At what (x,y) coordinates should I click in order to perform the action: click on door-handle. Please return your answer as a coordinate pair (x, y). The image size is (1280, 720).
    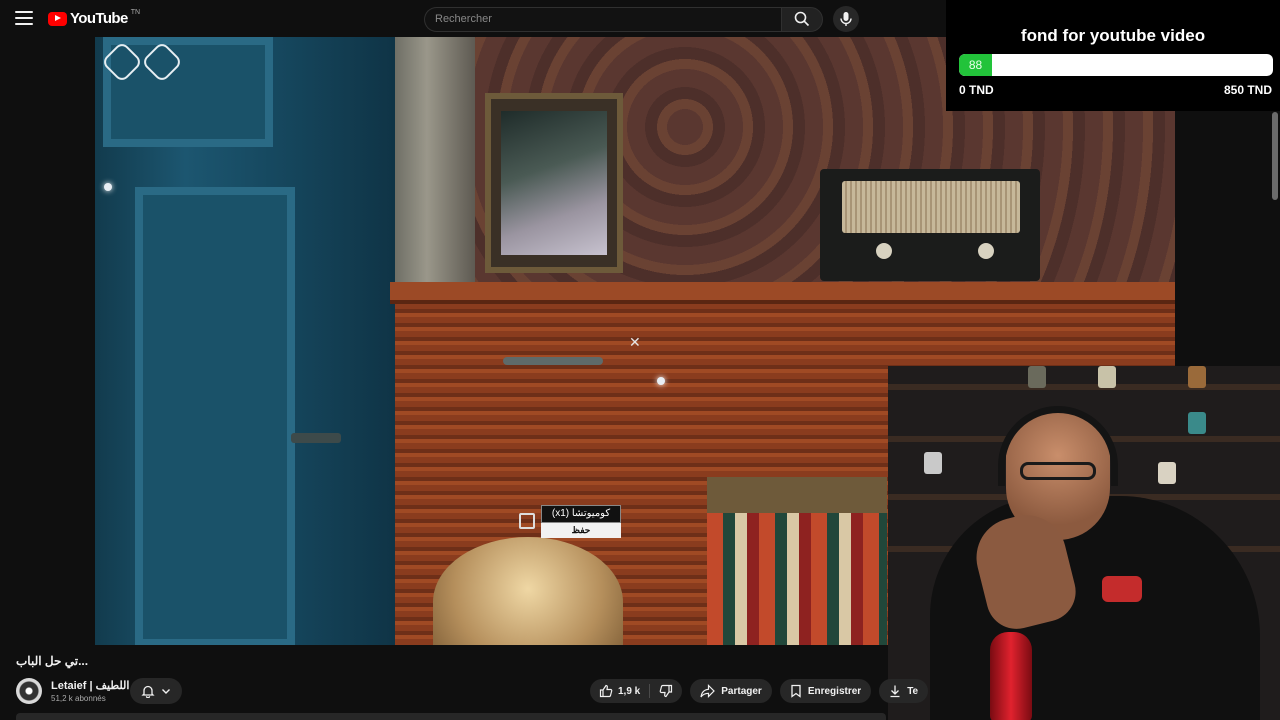
    Looking at the image, I should click on (316, 438).